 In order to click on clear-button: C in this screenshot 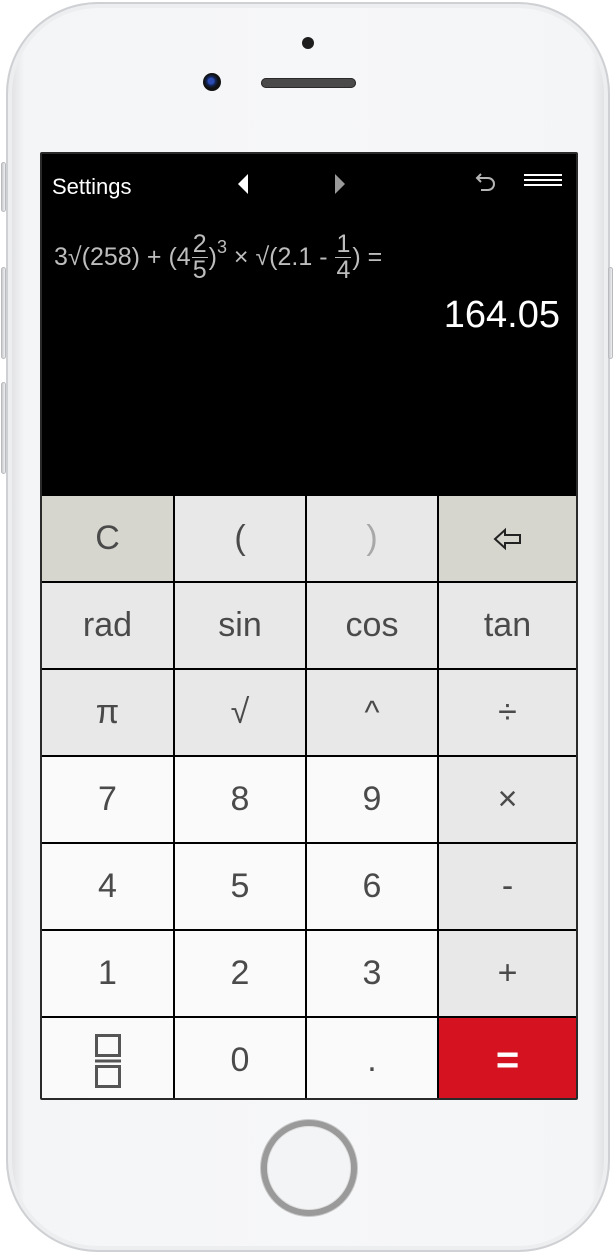, I will do `click(107, 538)`.